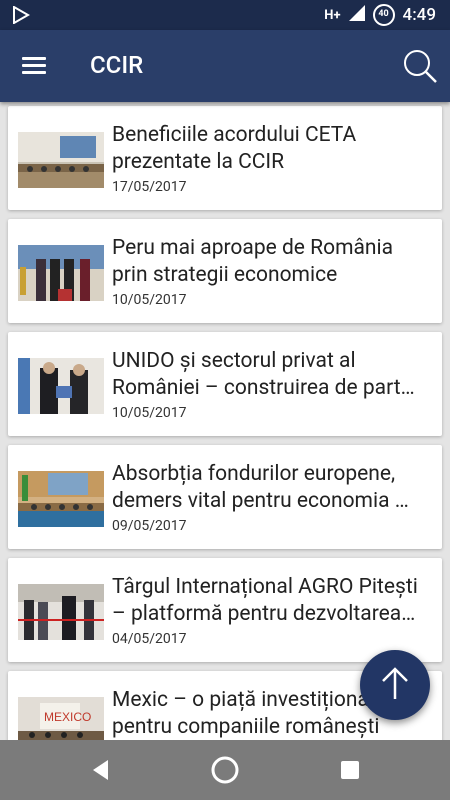 This screenshot has height=800, width=450. Describe the element at coordinates (149, 526) in the screenshot. I see `article-date: 09/05/2017` at that location.